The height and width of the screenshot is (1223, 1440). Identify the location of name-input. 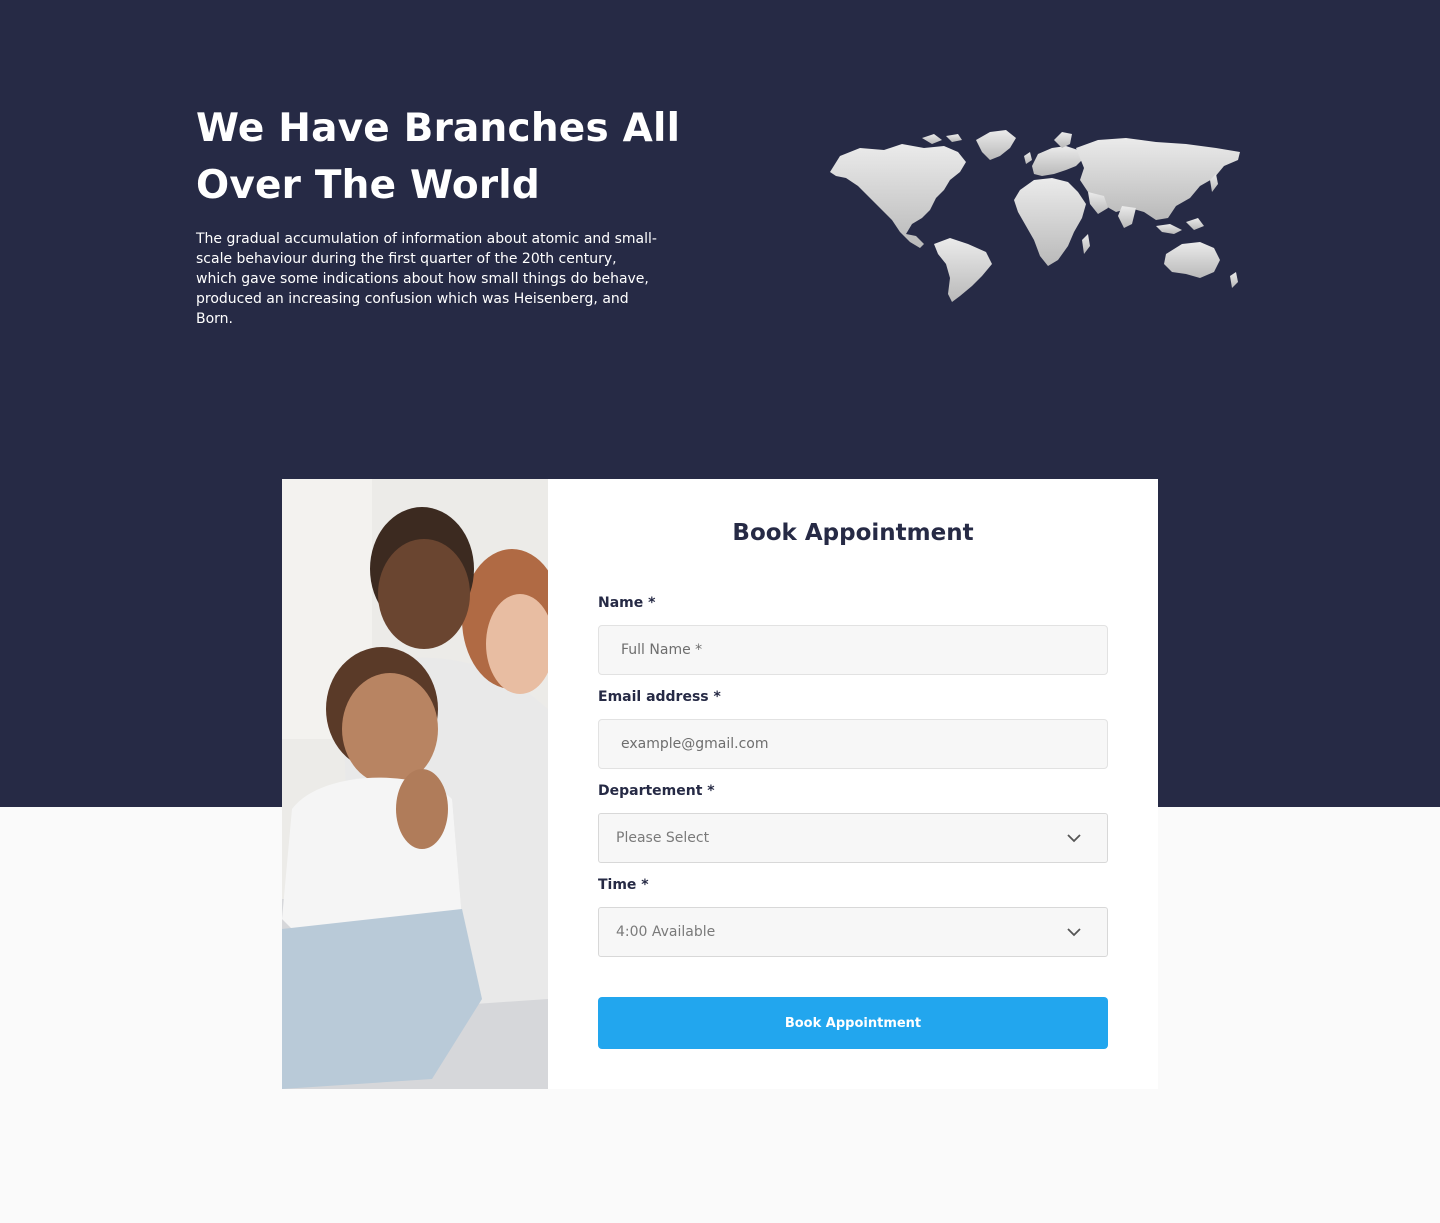
(853, 650).